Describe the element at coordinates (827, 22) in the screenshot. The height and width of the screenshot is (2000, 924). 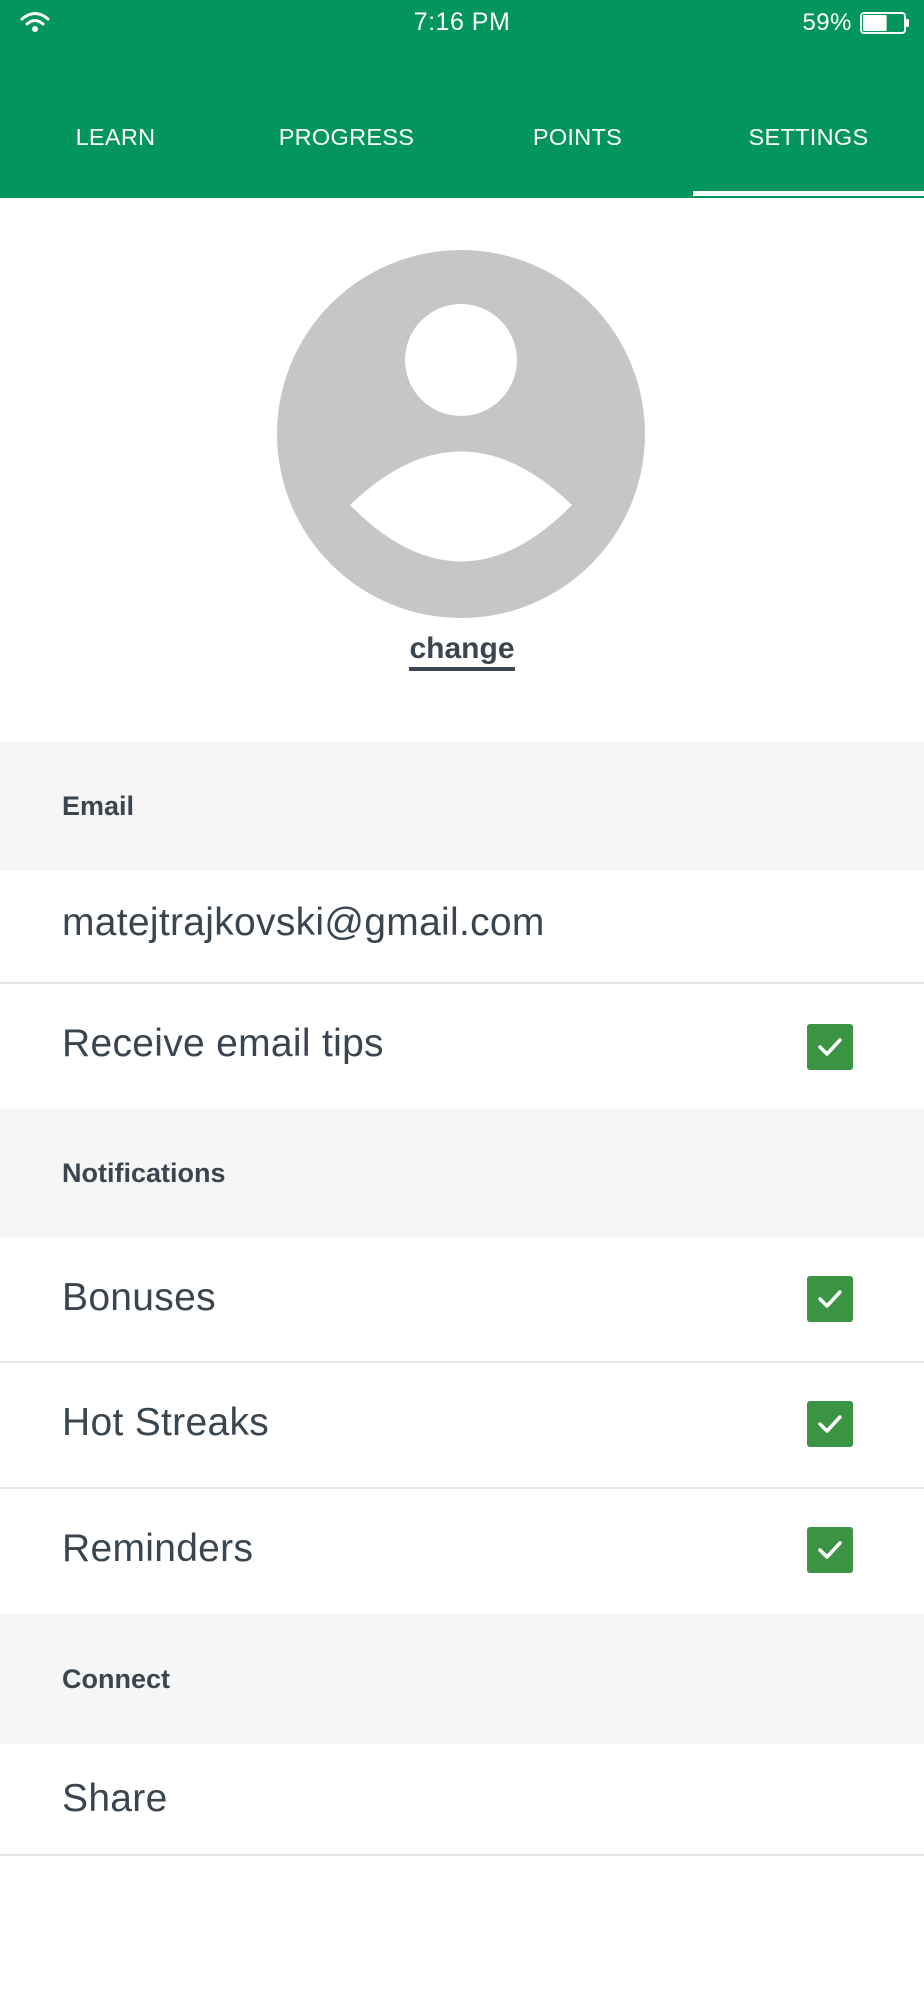
I see `battery-percent: 59%` at that location.